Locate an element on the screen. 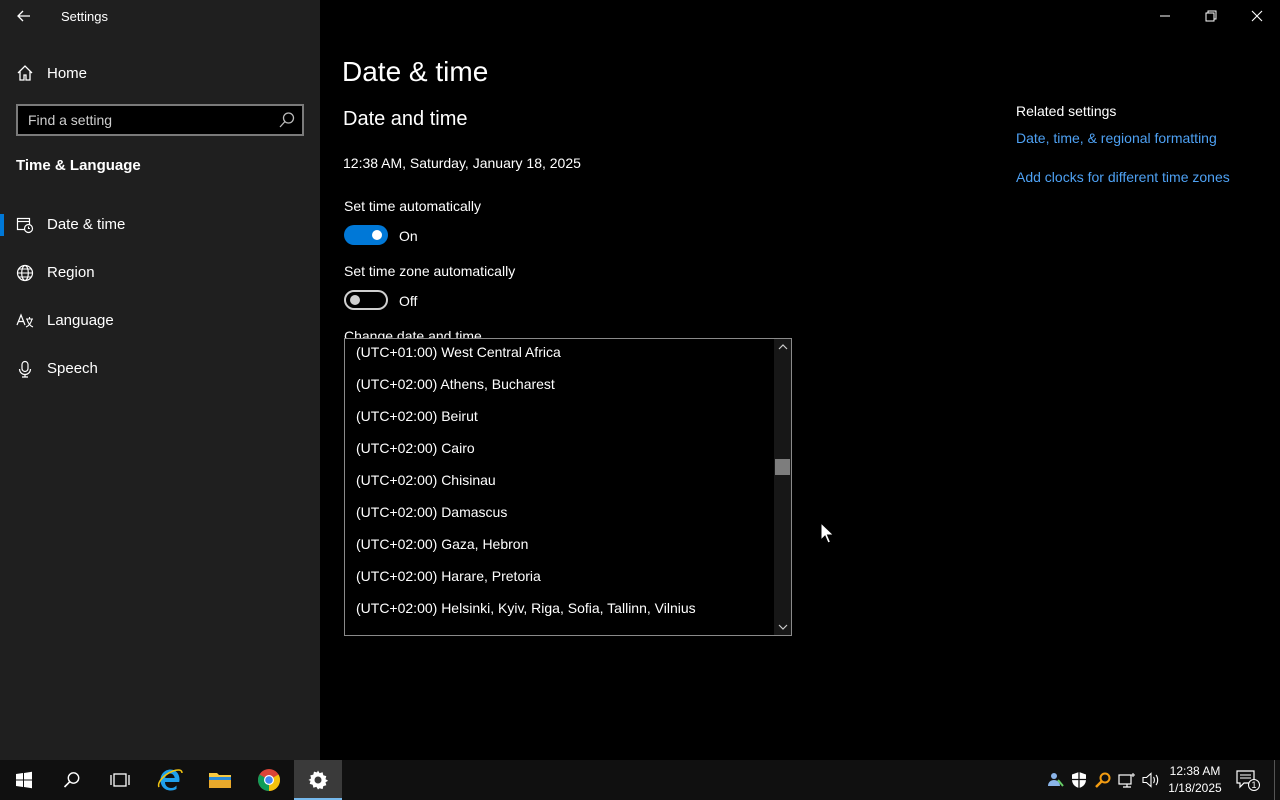 Image resolution: width=1280 pixels, height=800 pixels. windows-logo-icon is located at coordinates (24, 780).